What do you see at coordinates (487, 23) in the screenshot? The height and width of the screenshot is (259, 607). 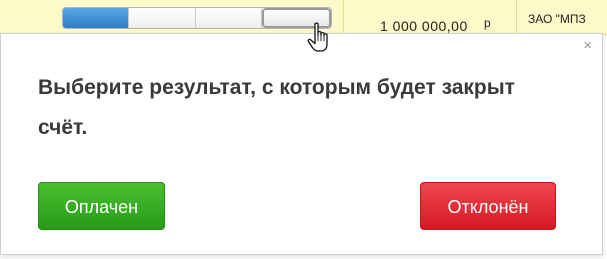 I see `currency-value: р` at bounding box center [487, 23].